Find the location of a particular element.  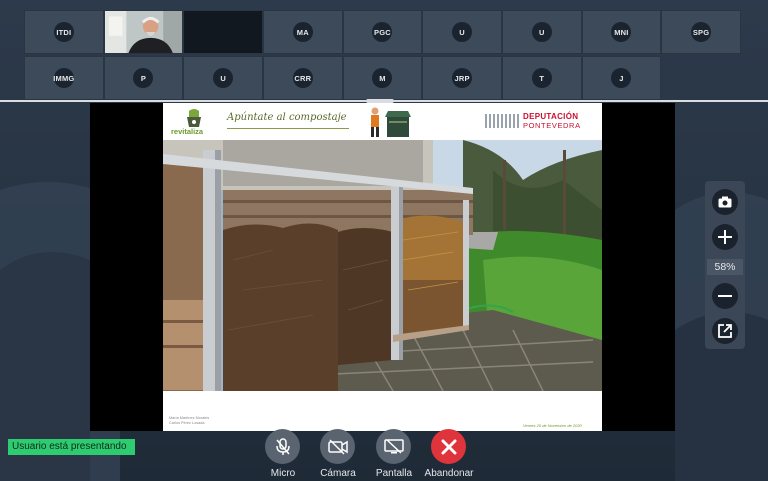

participant-video is located at coordinates (143, 32).